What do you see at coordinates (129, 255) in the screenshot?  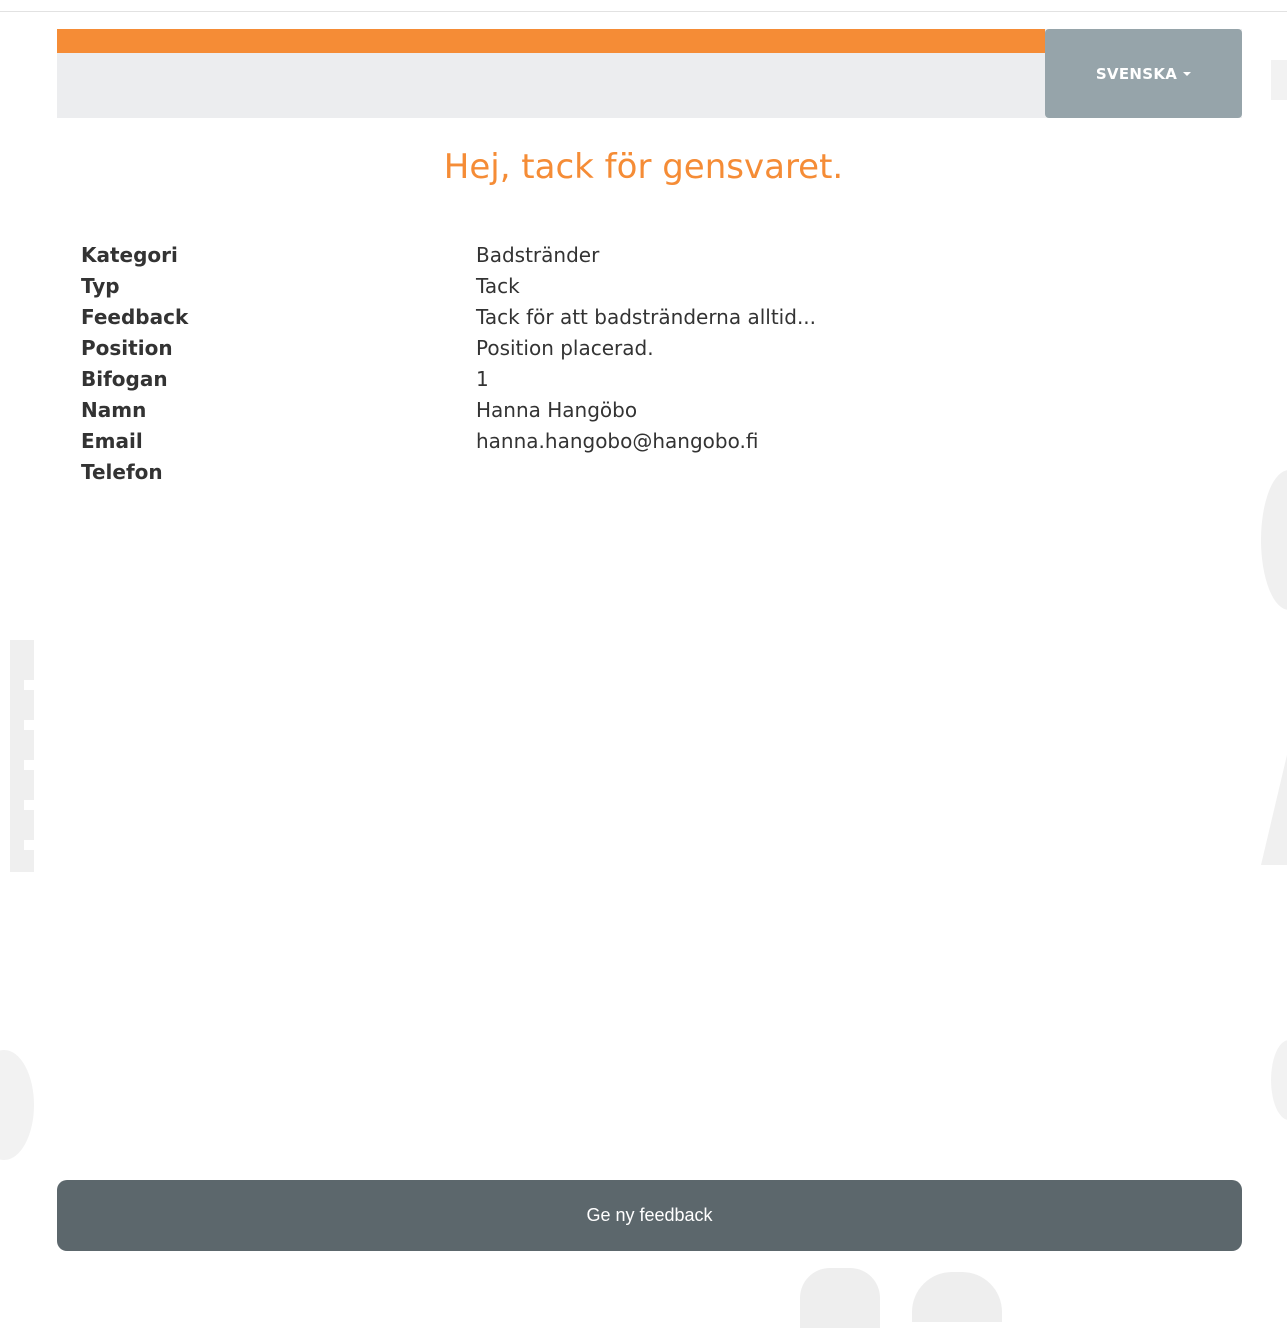 I see `detail-label: Kategori` at bounding box center [129, 255].